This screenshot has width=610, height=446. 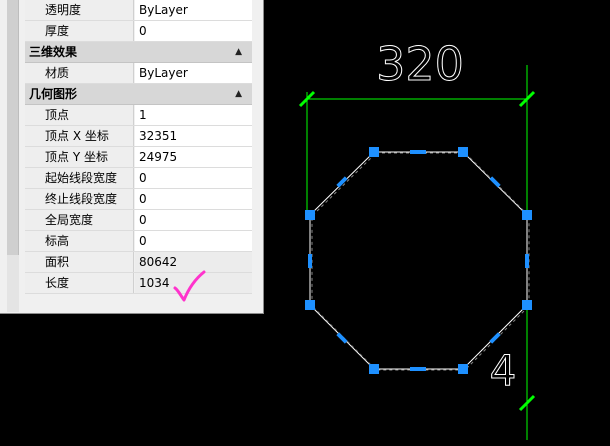 I want to click on property-label: 全局宽度, so click(x=79, y=220).